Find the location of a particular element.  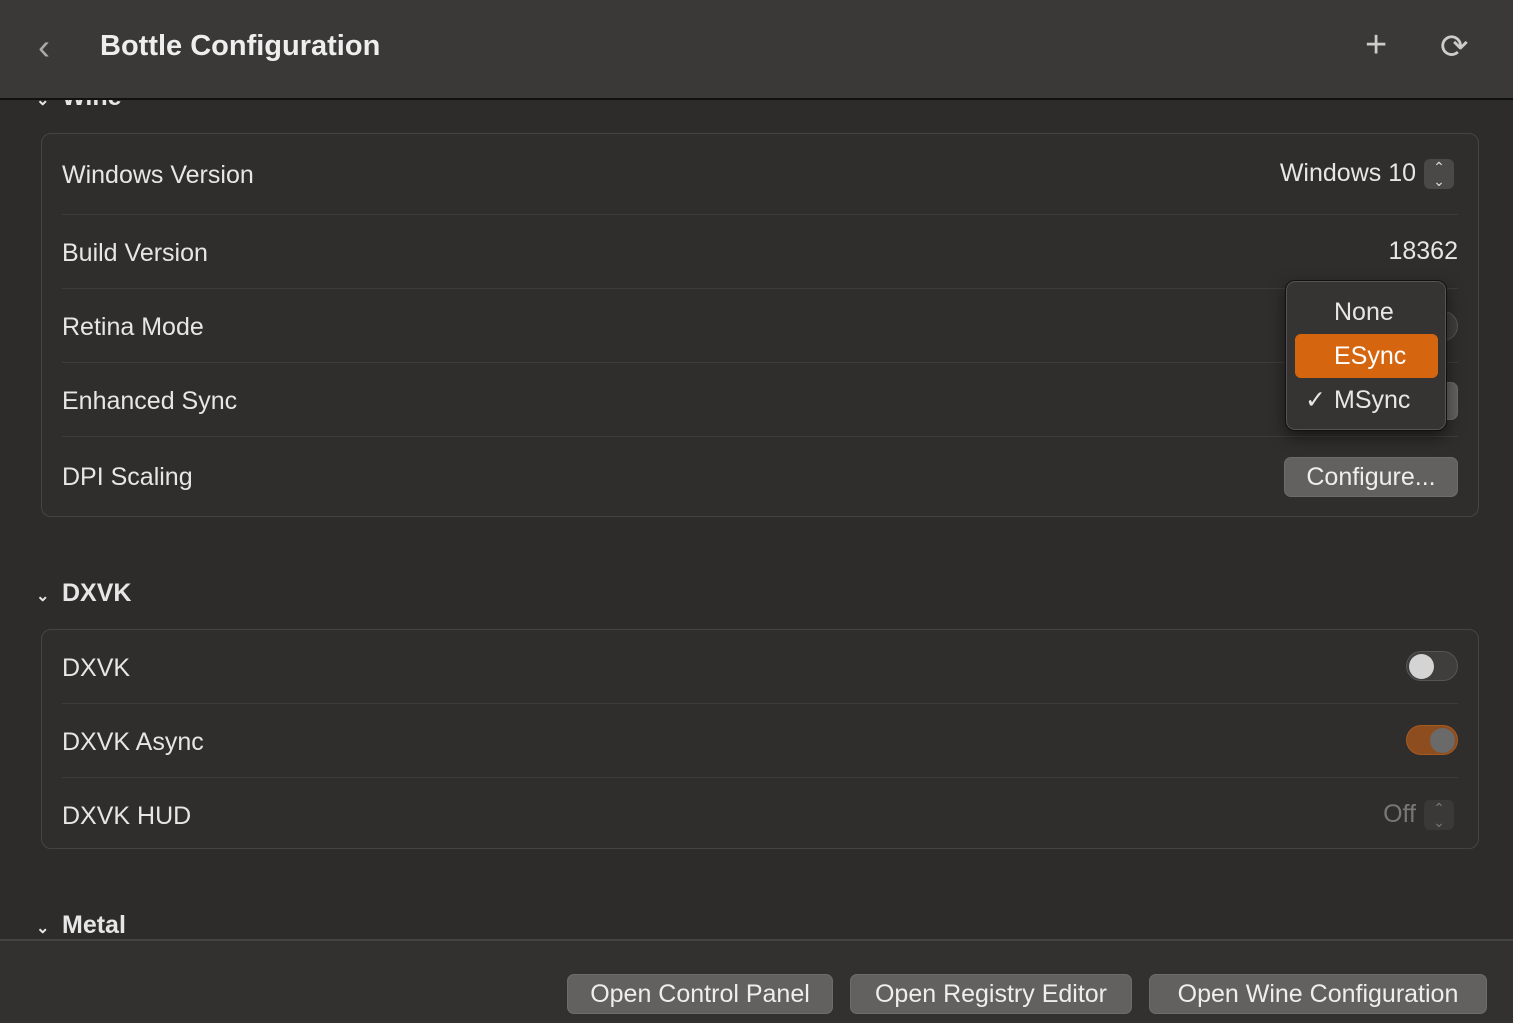

label: ESync is located at coordinates (1370, 356).